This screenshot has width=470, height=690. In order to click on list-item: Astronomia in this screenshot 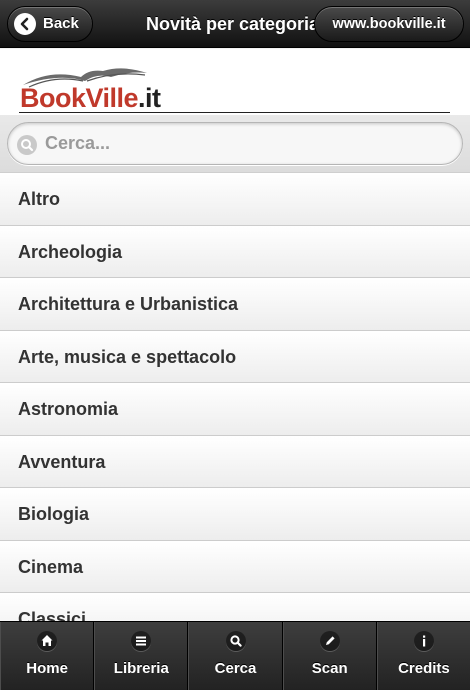, I will do `click(235, 409)`.